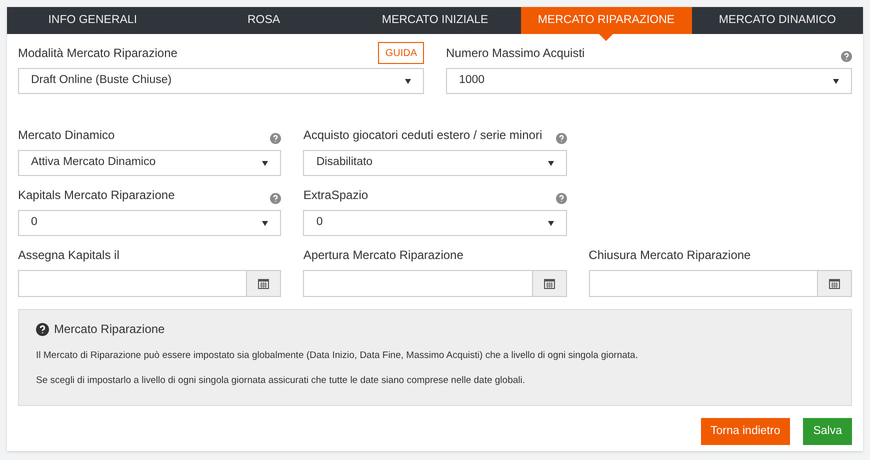 The height and width of the screenshot is (460, 870). Describe the element at coordinates (69, 255) in the screenshot. I see `field-label: Assegna Kapitals il` at that location.